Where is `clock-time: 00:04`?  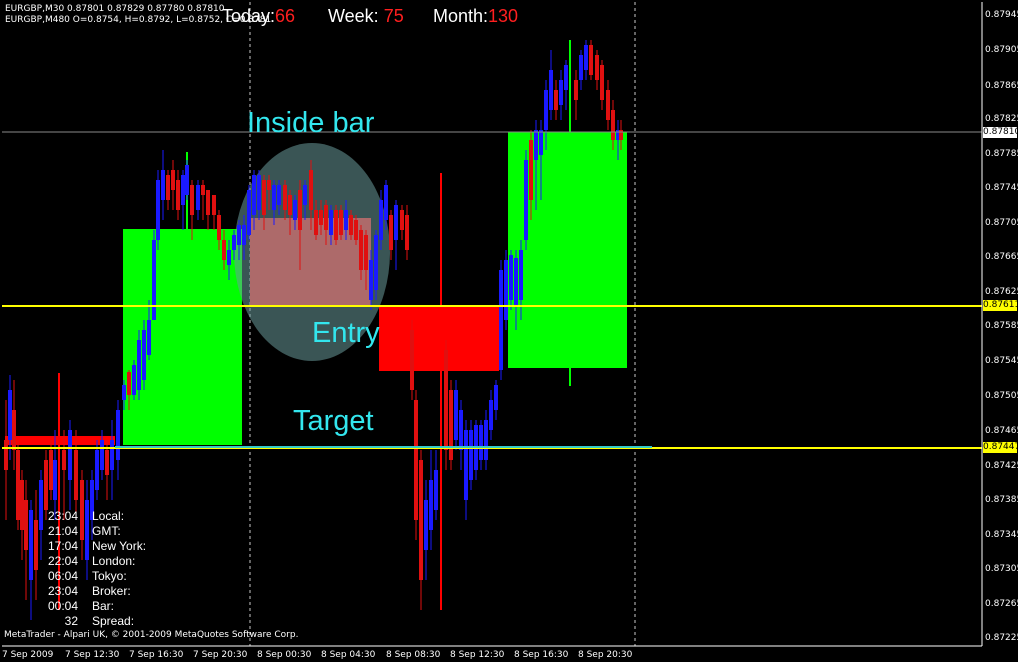
clock-time: 00:04 is located at coordinates (62, 606).